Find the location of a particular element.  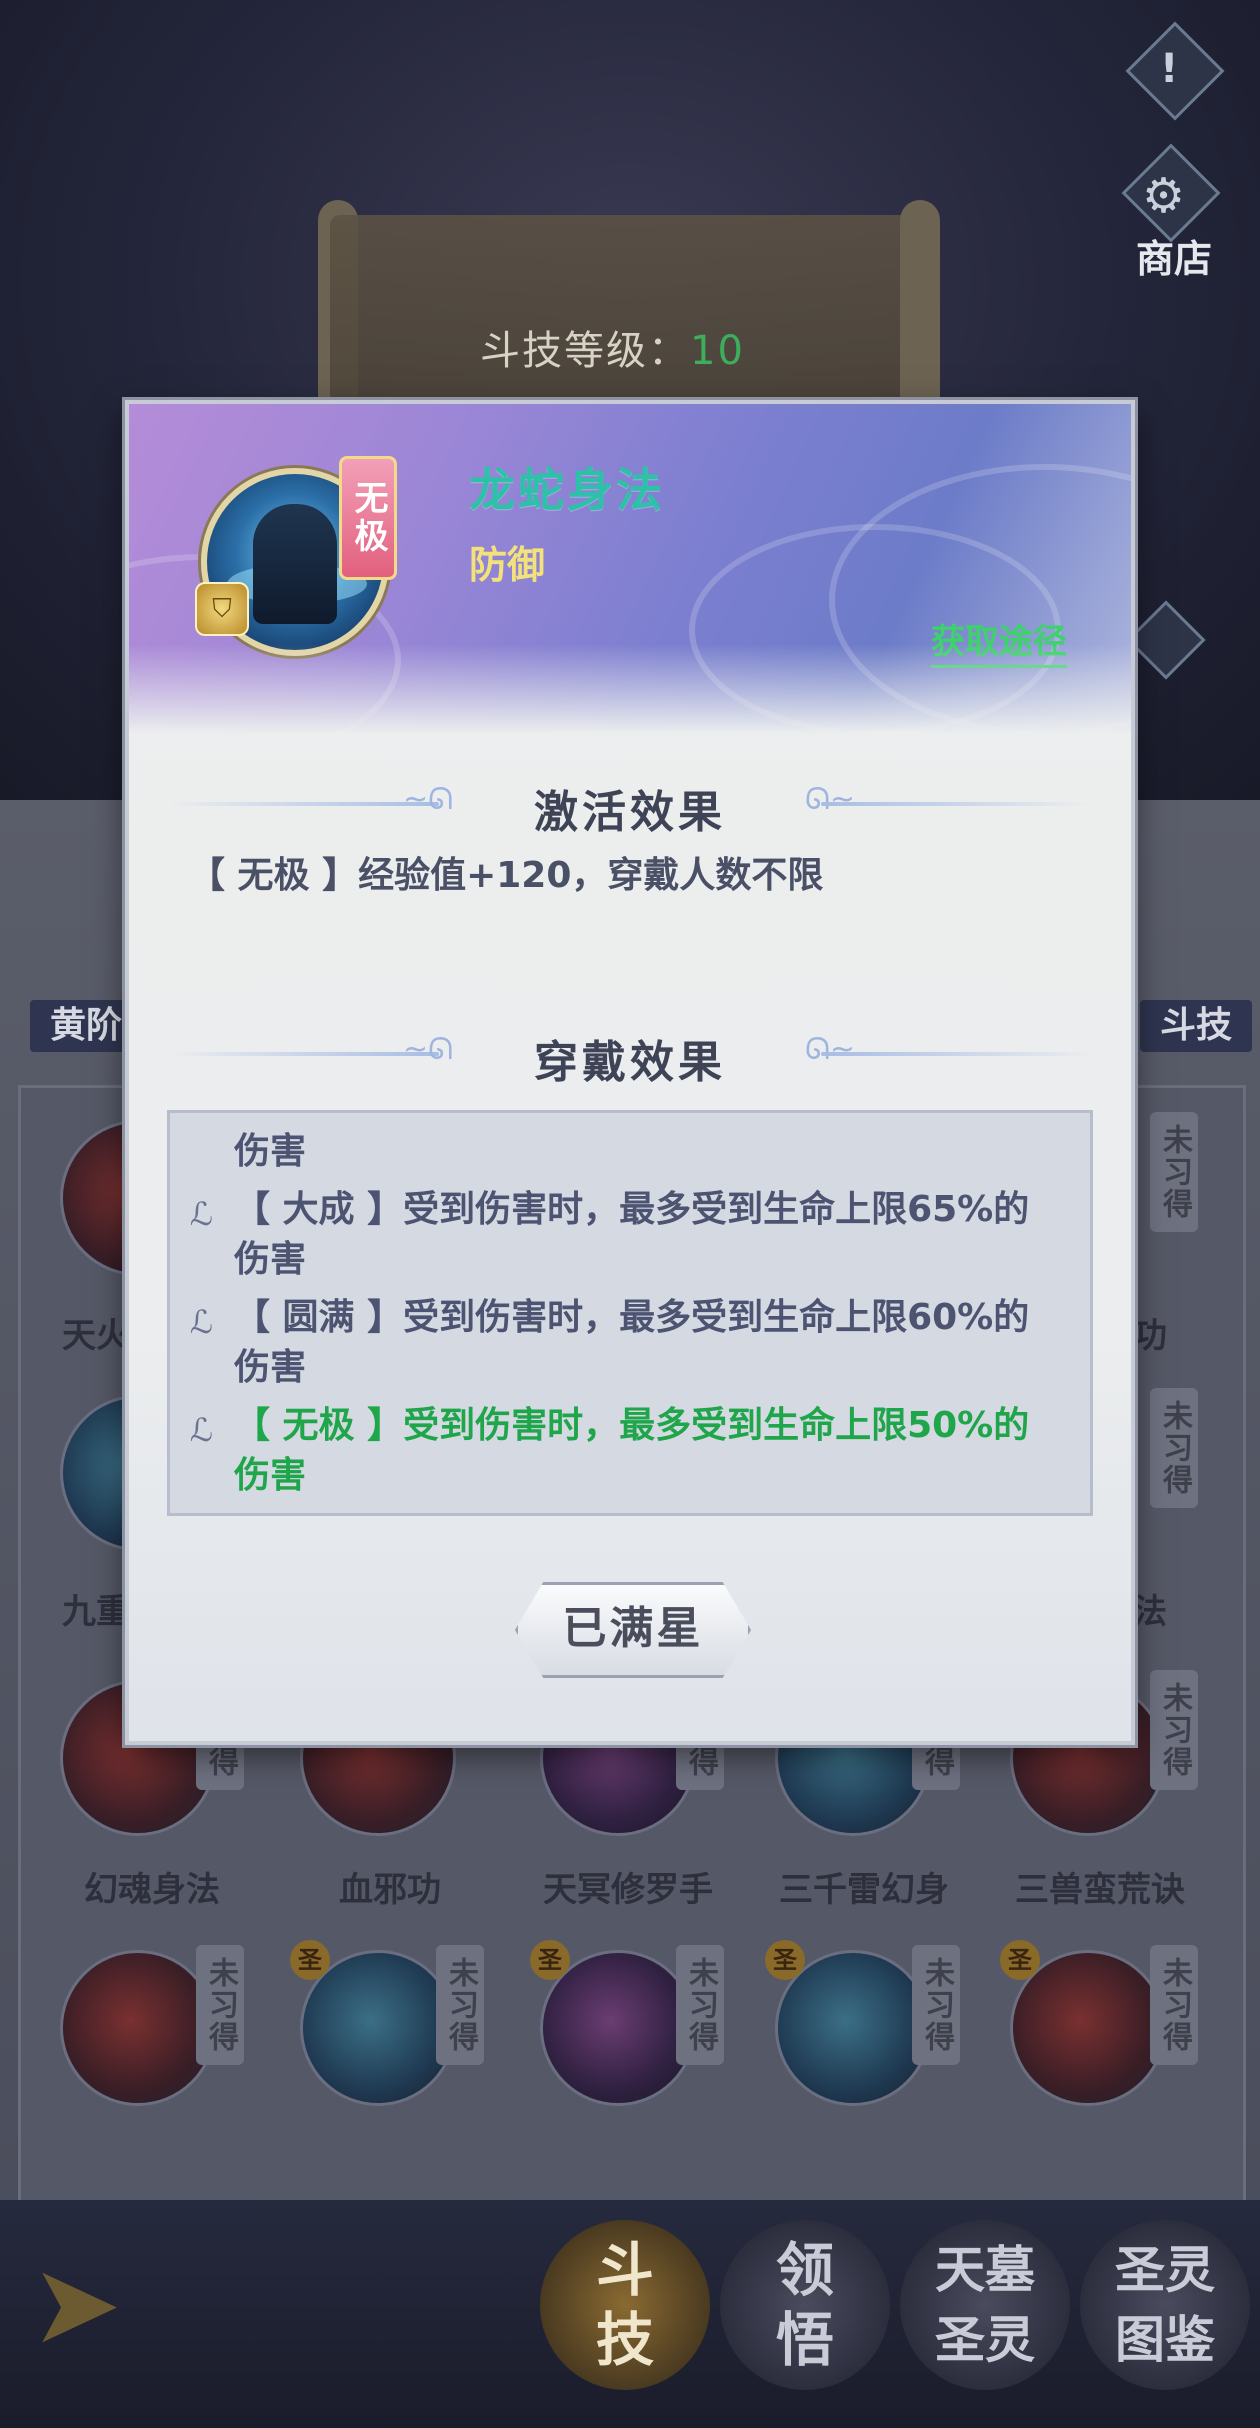

tab-douji: 斗技 is located at coordinates (1196, 1026).